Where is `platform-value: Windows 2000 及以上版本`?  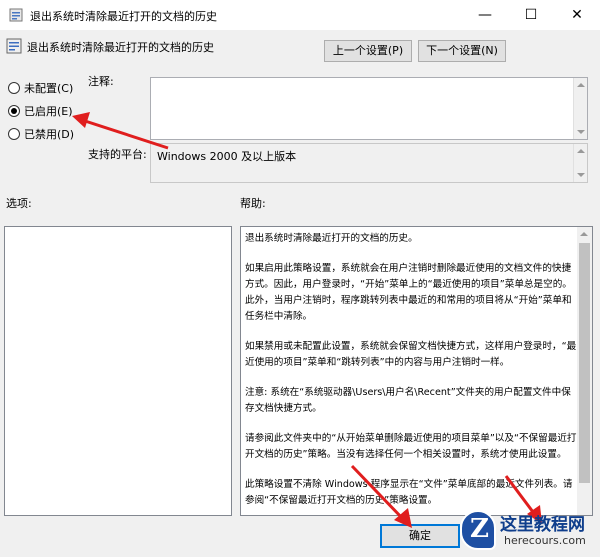
platform-value: Windows 2000 及以上版本 is located at coordinates (227, 156).